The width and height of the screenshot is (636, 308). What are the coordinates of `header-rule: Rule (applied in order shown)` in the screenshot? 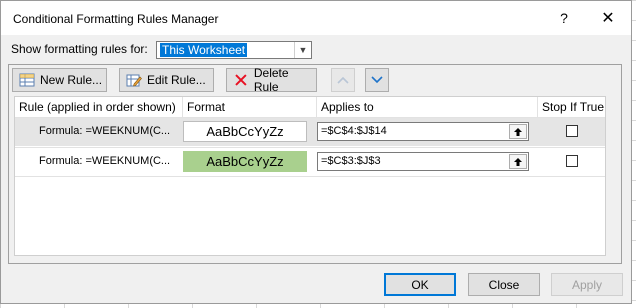 It's located at (97, 107).